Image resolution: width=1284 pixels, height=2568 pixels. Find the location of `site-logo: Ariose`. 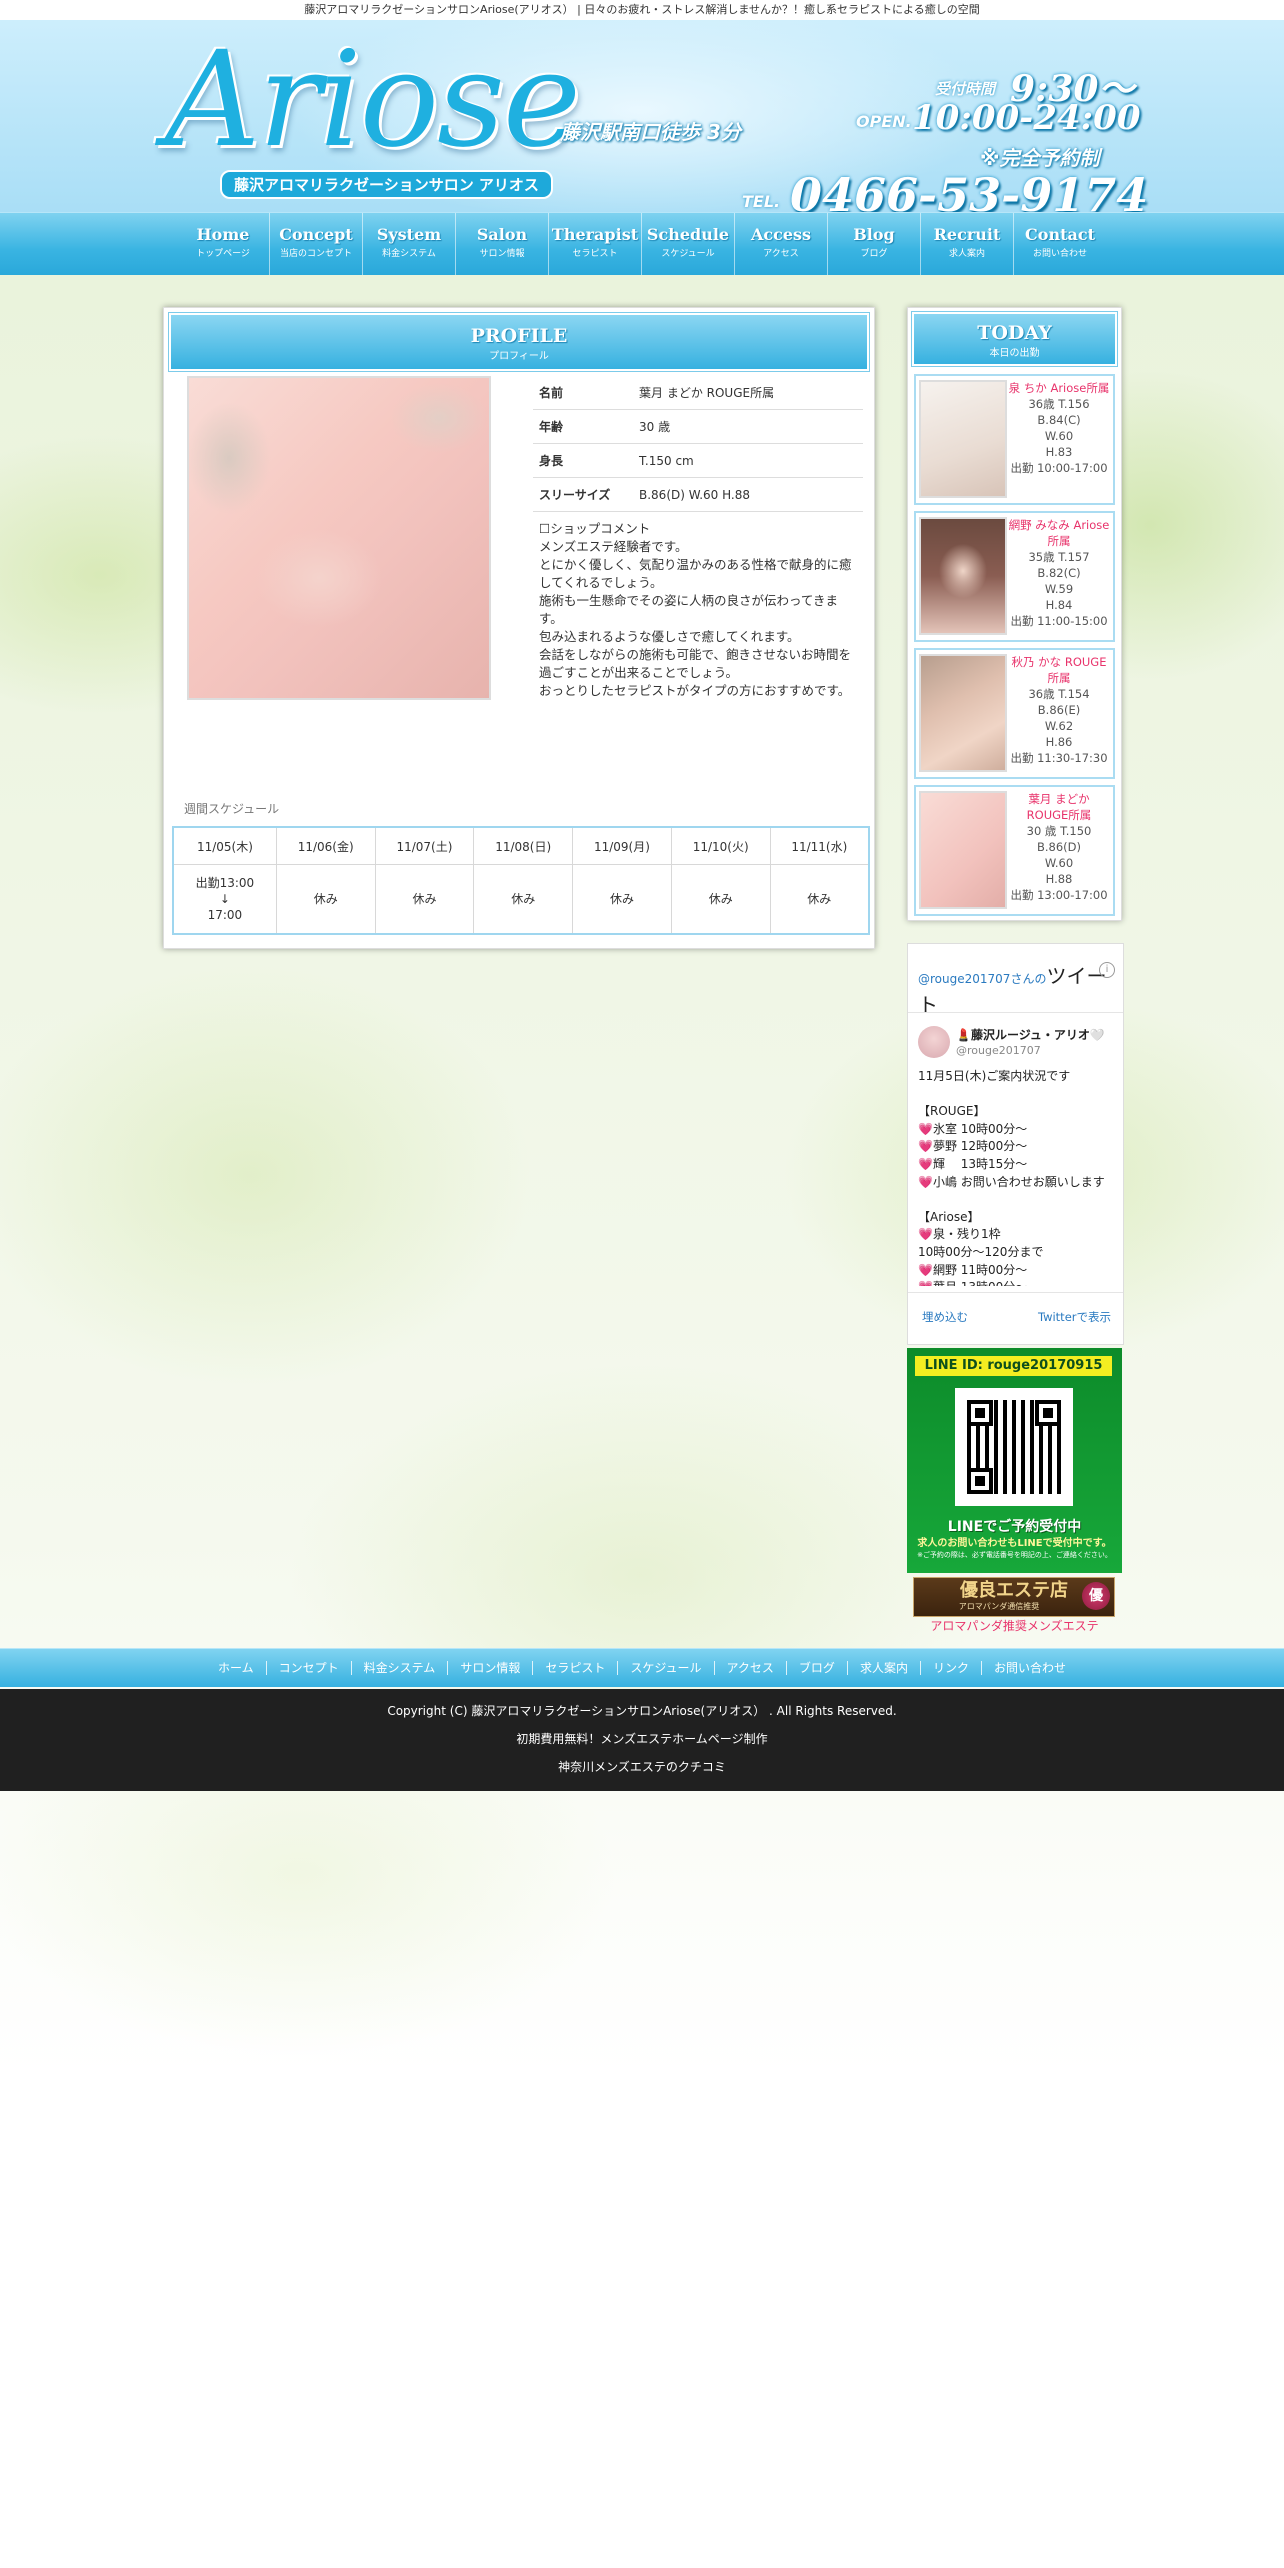

site-logo: Ariose is located at coordinates (373, 100).